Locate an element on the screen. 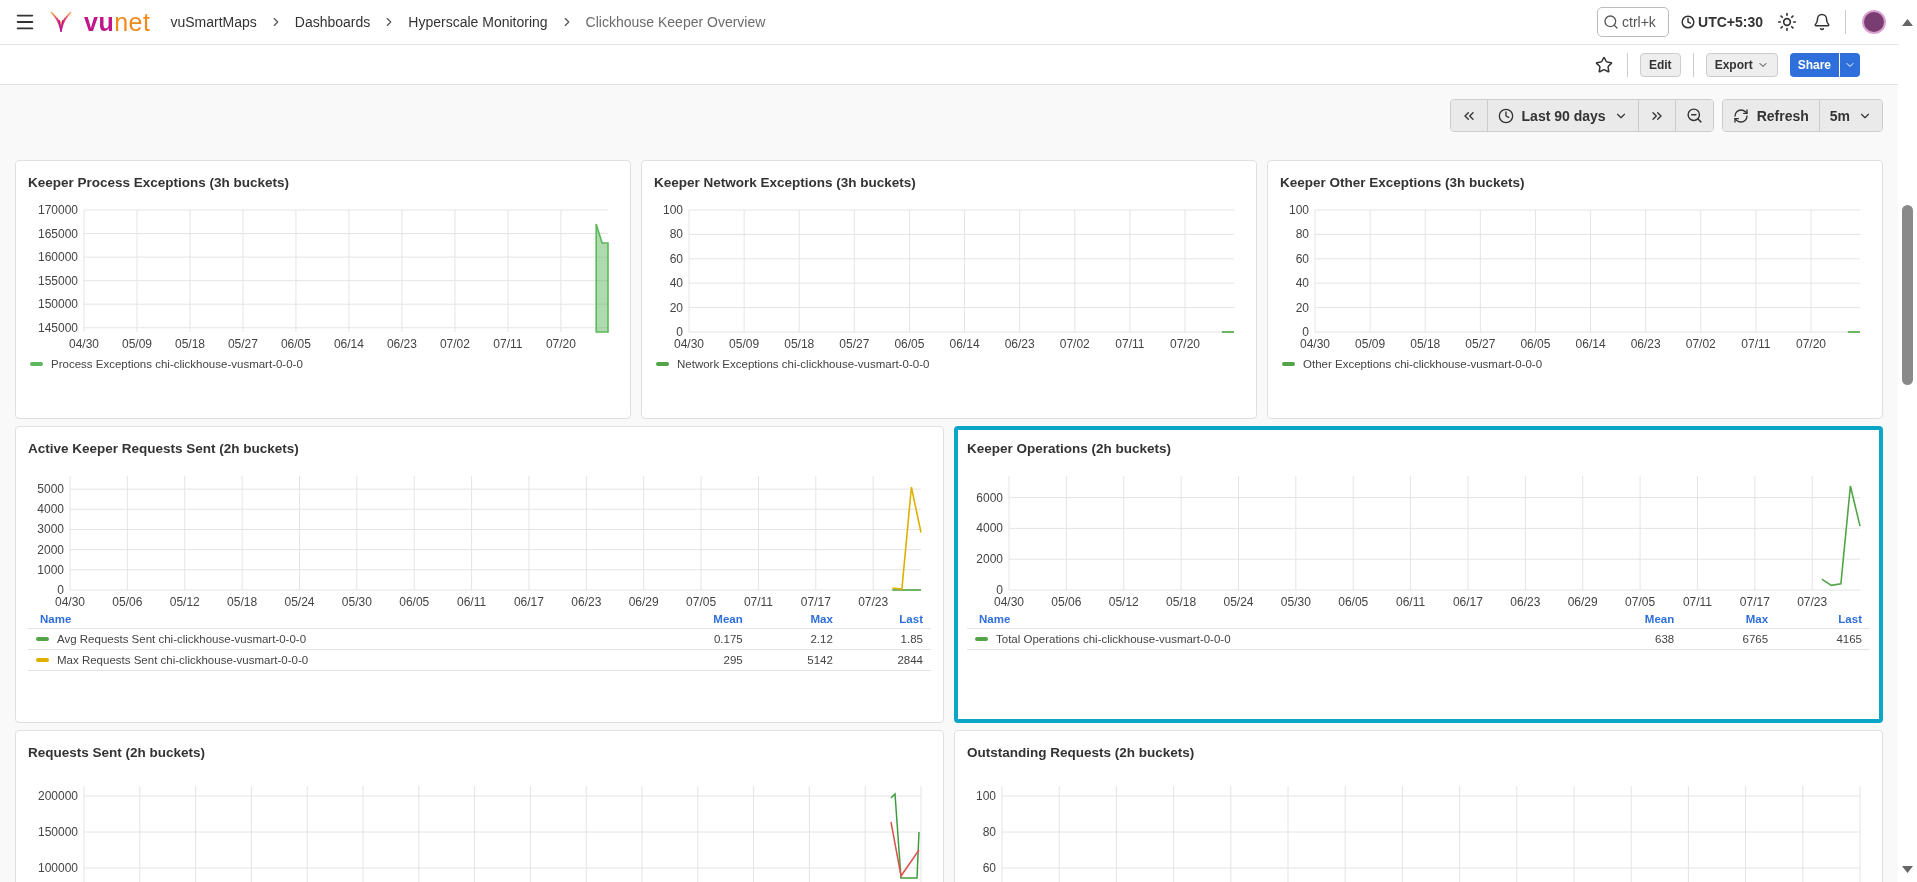 Image resolution: width=1917 pixels, height=882 pixels. refresh-button: Refresh is located at coordinates (1771, 115).